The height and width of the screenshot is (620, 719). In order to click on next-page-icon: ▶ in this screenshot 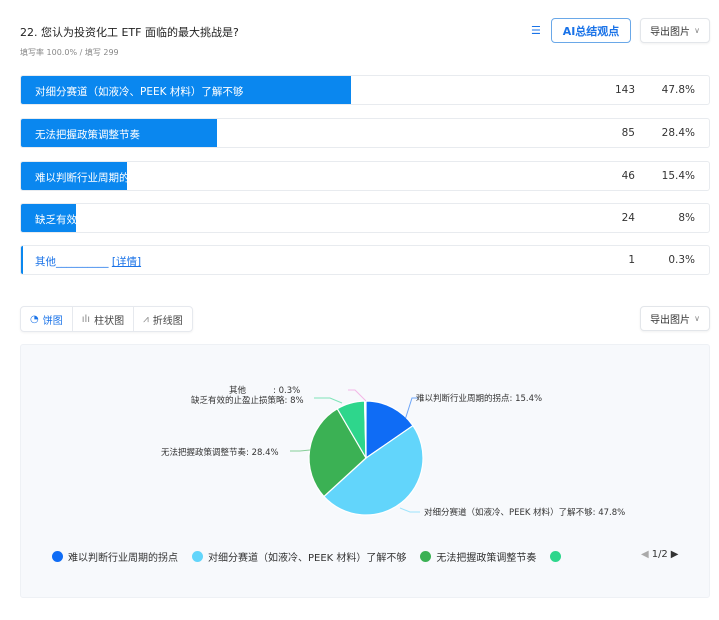, I will do `click(675, 554)`.